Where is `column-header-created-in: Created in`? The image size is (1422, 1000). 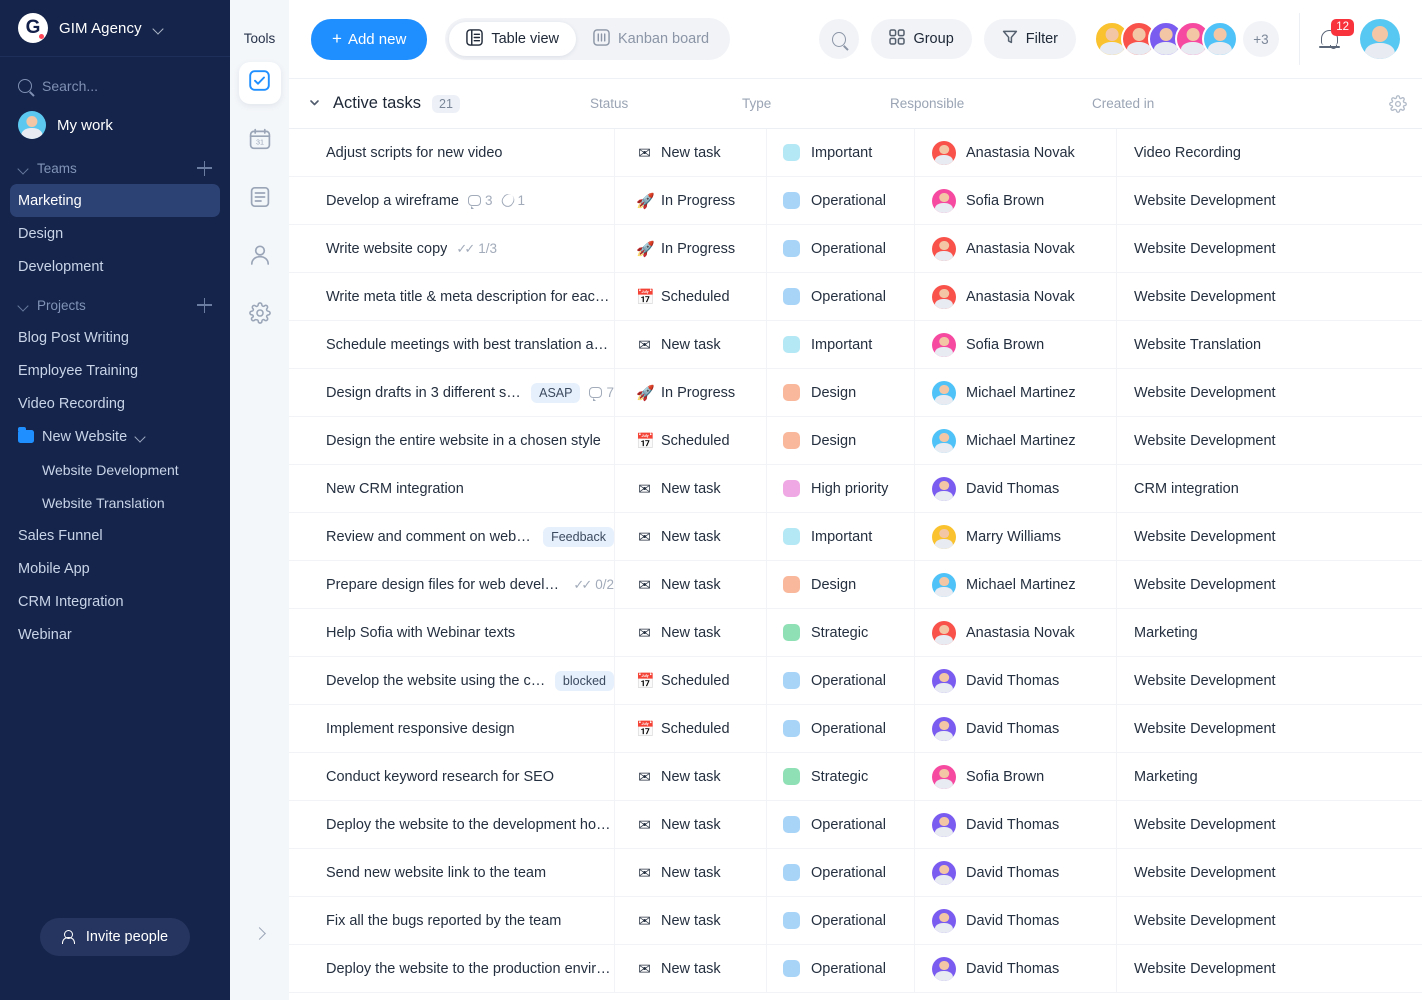
column-header-created-in: Created in is located at coordinates (1233, 103).